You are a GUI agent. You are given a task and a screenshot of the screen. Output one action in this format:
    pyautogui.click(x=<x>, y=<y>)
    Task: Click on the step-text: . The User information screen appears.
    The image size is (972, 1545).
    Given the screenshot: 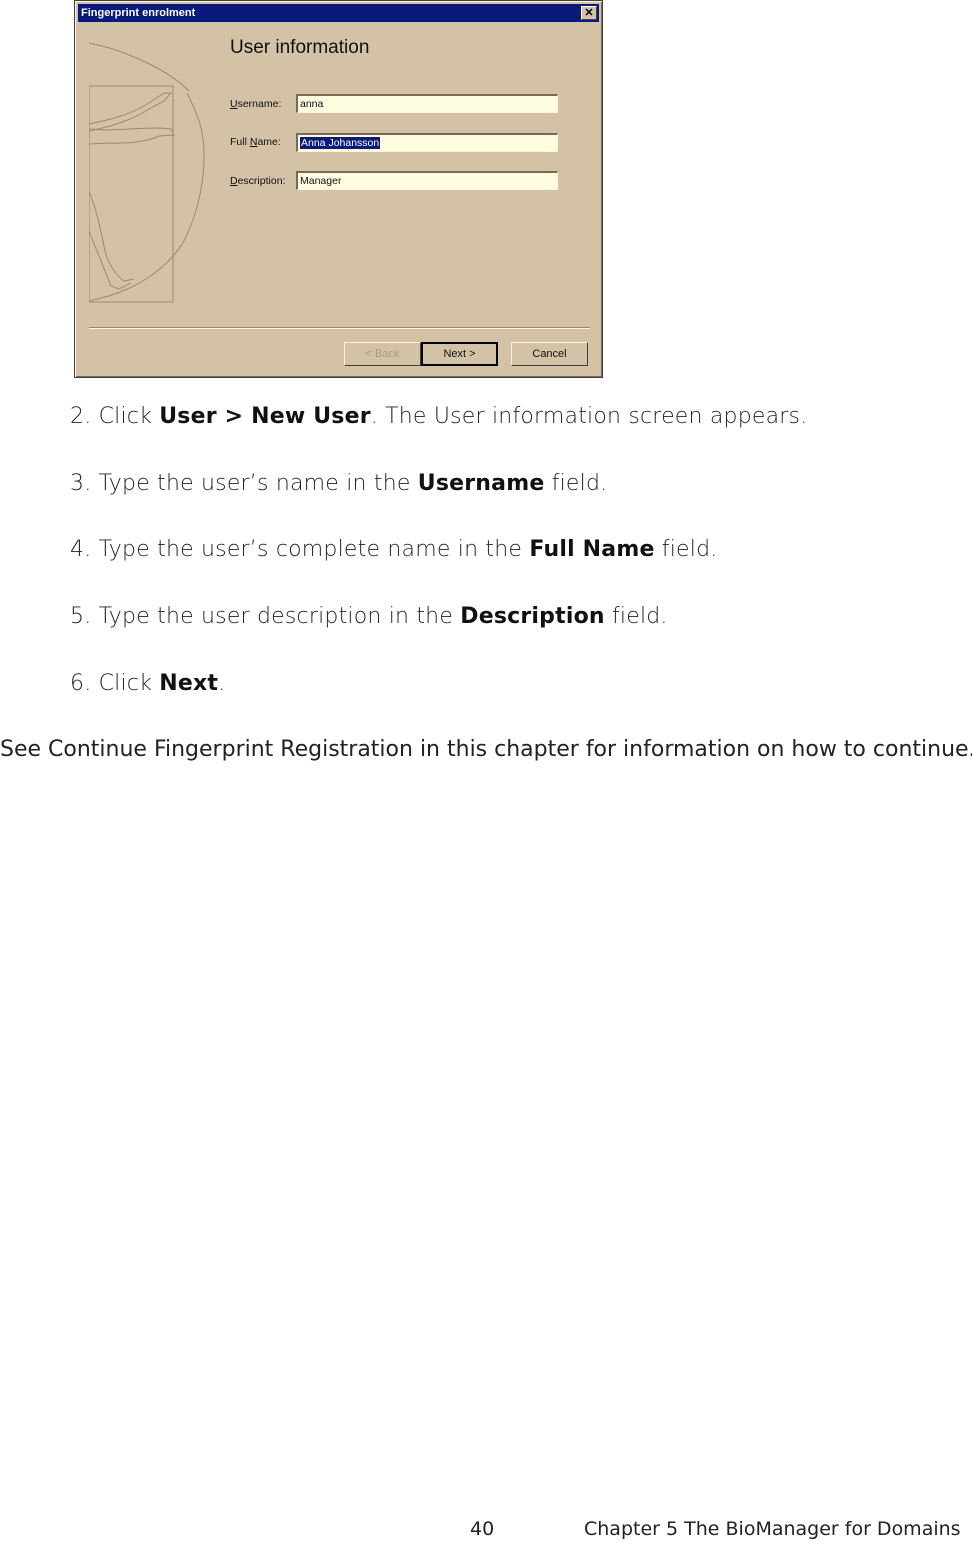 What is the action you would take?
    pyautogui.click(x=589, y=416)
    